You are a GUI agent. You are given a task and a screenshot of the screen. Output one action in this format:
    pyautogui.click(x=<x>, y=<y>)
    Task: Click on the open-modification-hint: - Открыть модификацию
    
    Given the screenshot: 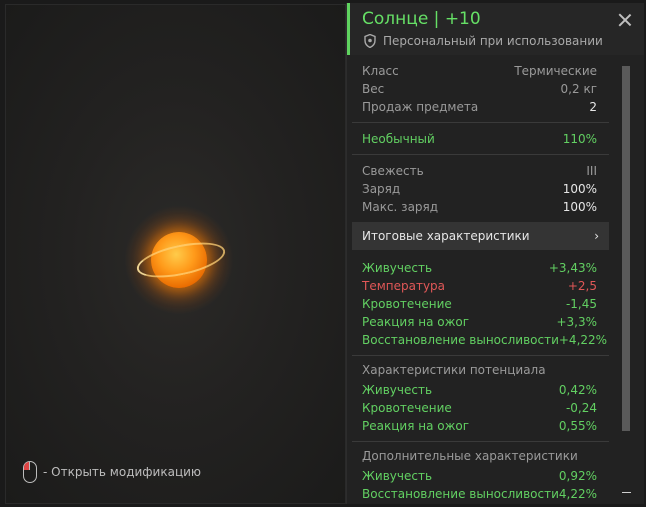 What is the action you would take?
    pyautogui.click(x=112, y=472)
    